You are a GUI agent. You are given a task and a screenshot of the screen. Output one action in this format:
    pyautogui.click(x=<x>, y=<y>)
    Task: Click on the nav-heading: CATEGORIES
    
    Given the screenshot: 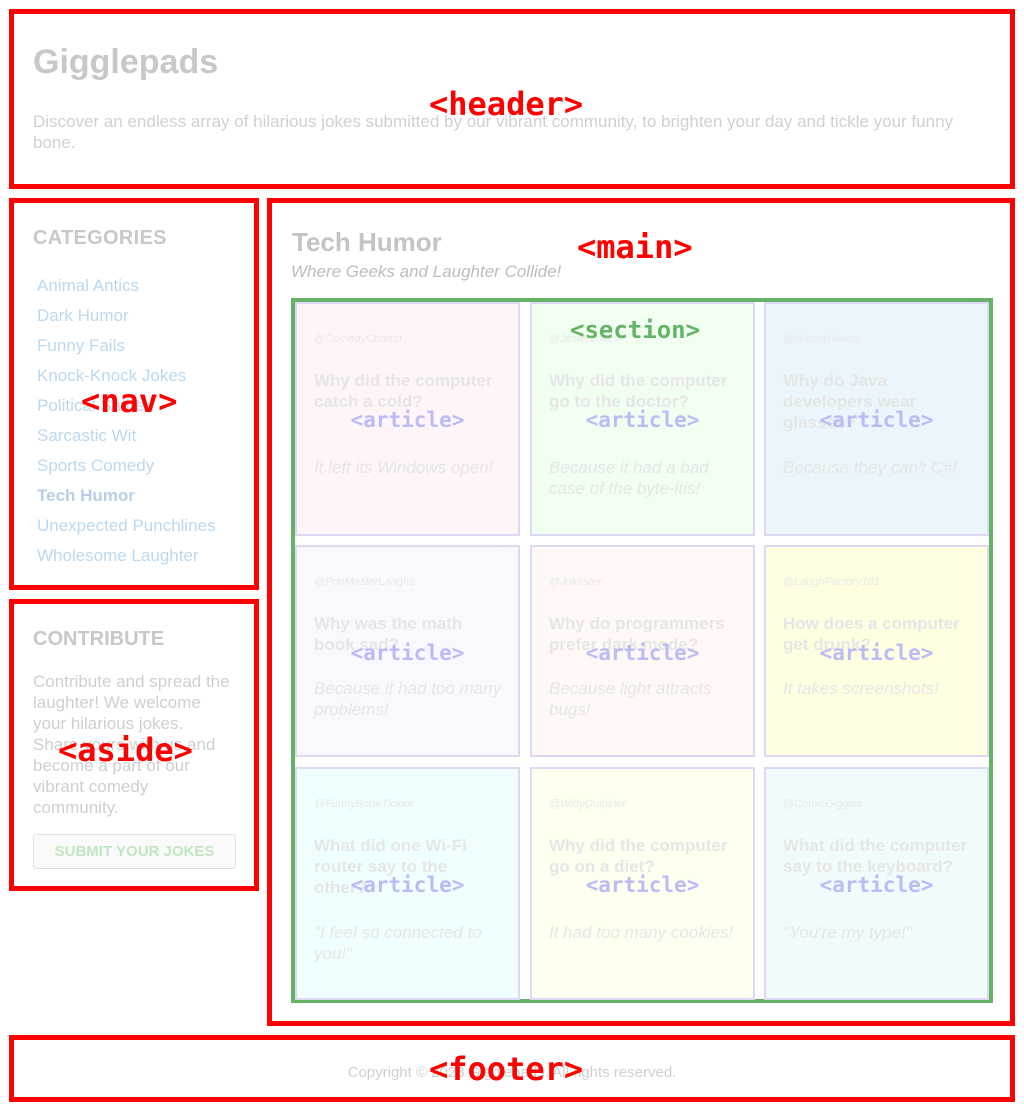 What is the action you would take?
    pyautogui.click(x=100, y=238)
    